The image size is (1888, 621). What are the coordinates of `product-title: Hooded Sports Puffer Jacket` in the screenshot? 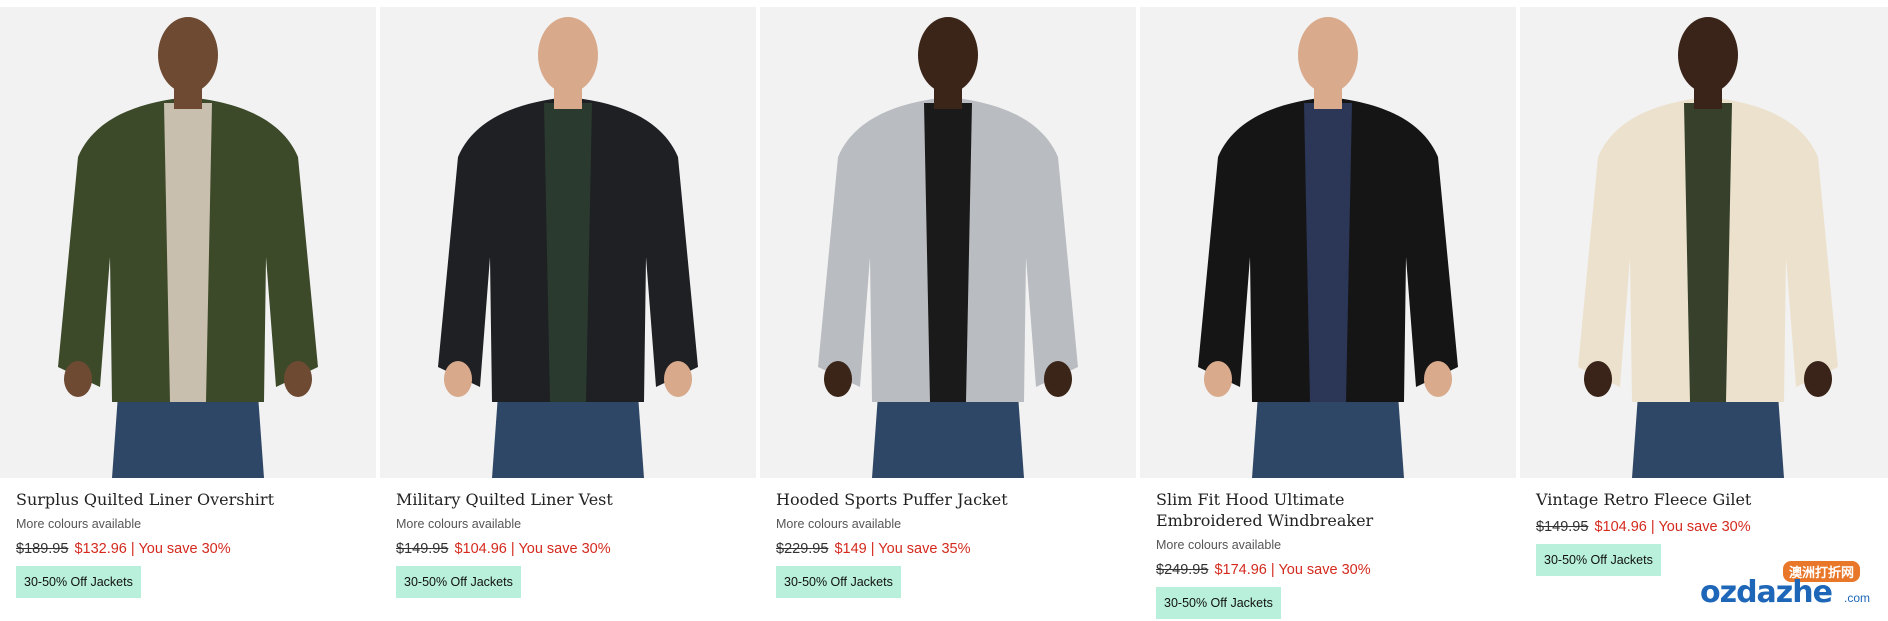 It's located at (926, 499).